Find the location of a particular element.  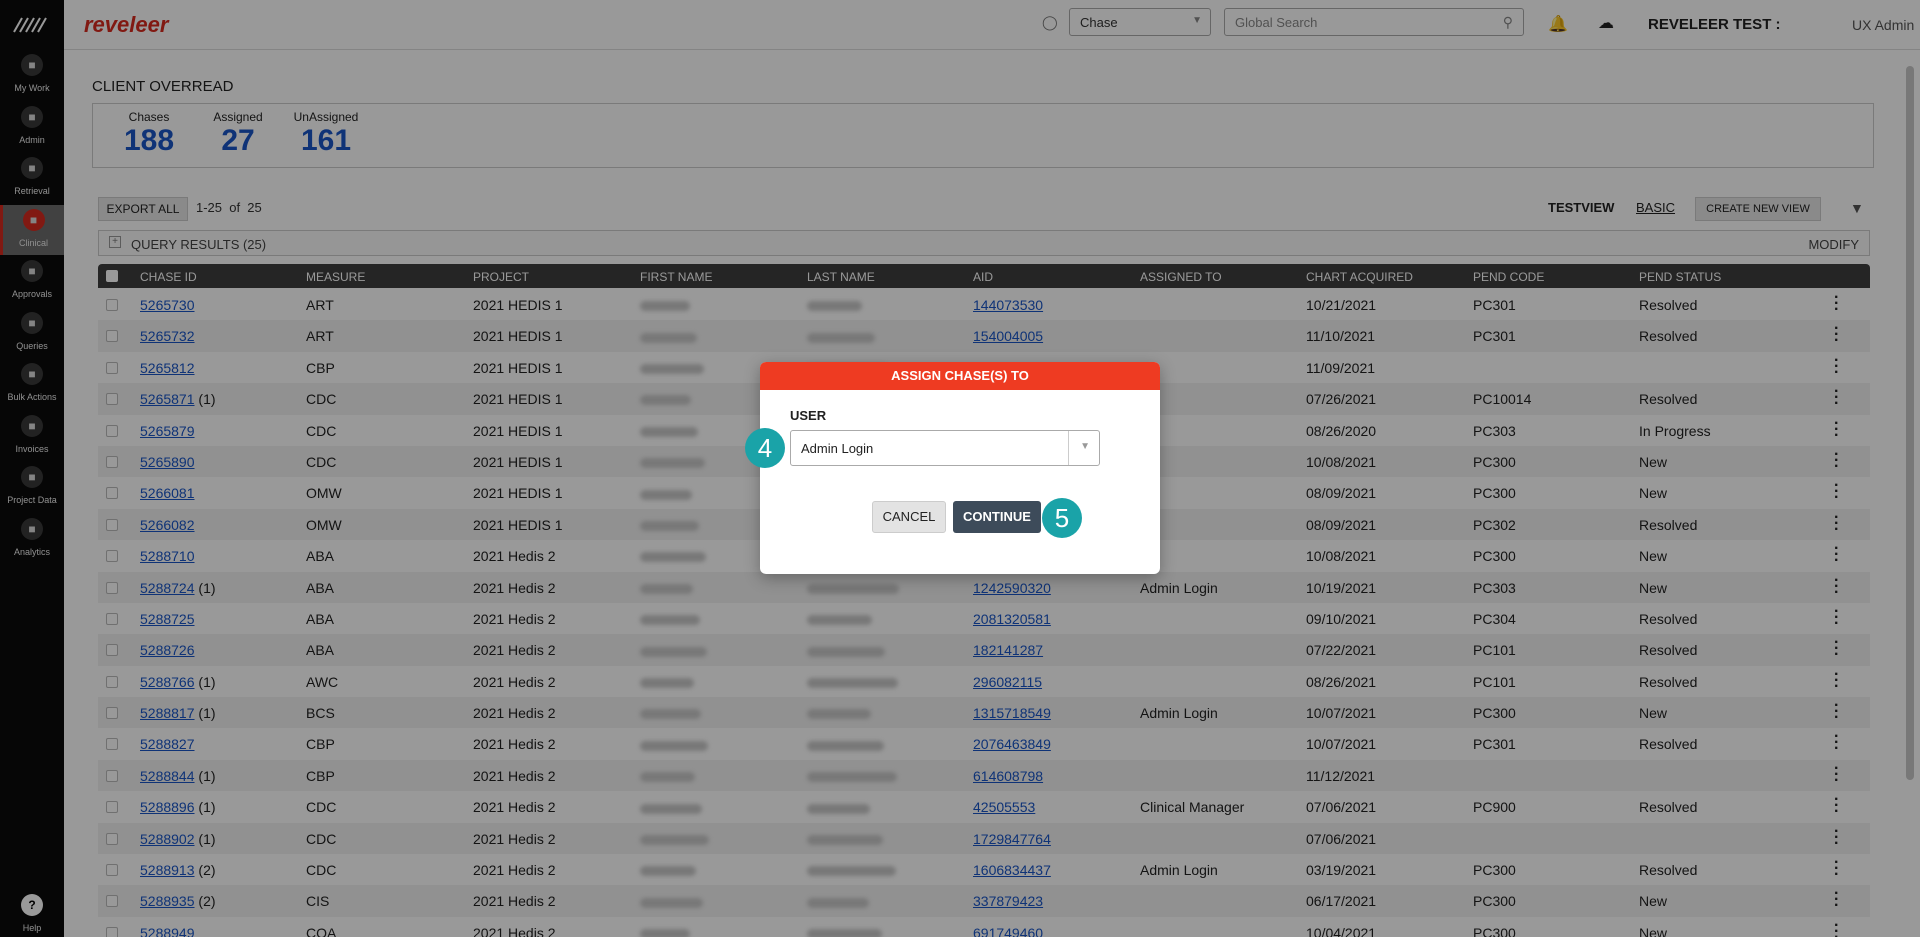

step-badge-4: 4 is located at coordinates (765, 448).